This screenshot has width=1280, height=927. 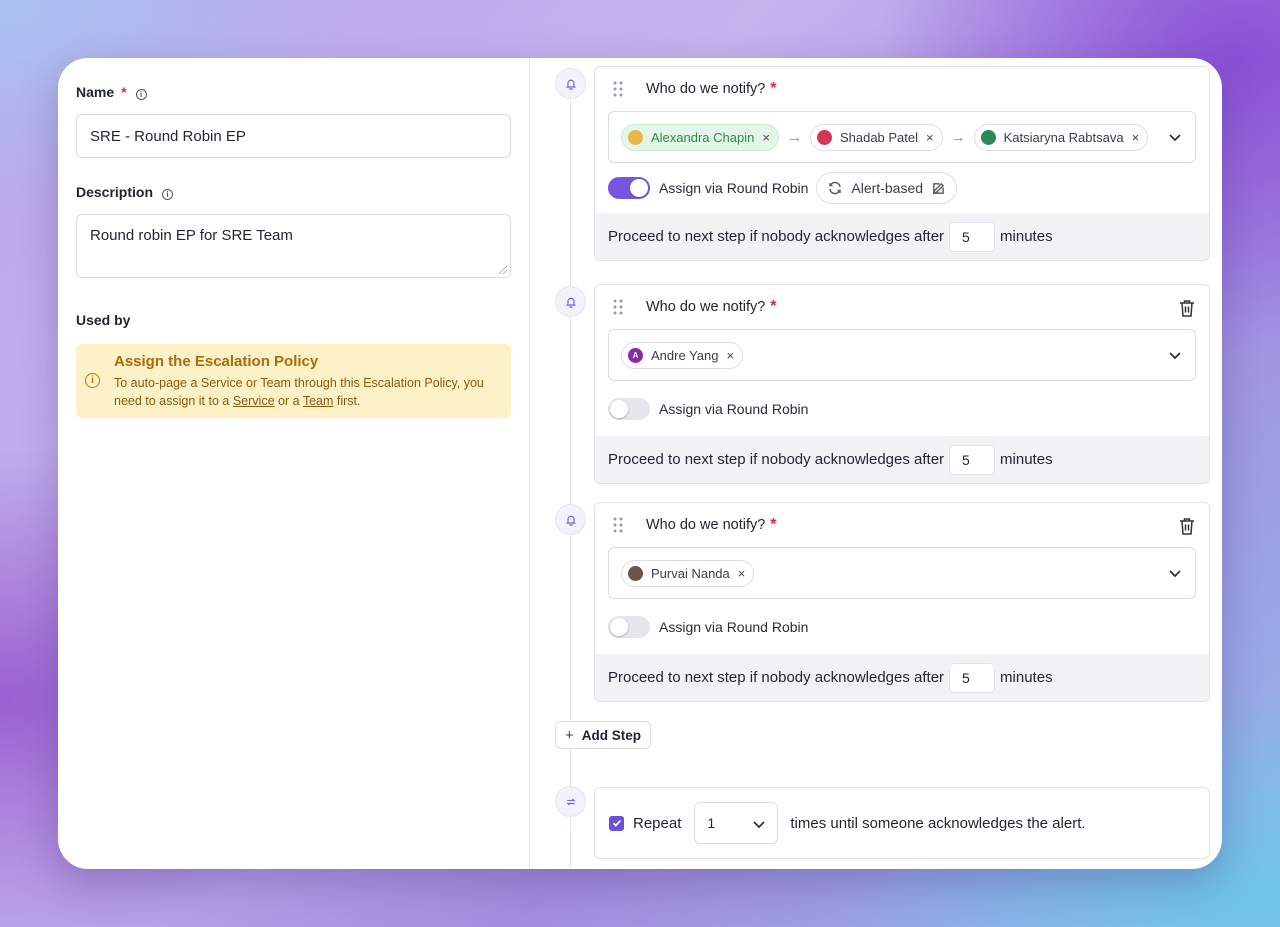 What do you see at coordinates (293, 92) in the screenshot?
I see `name-label: Name * i` at bounding box center [293, 92].